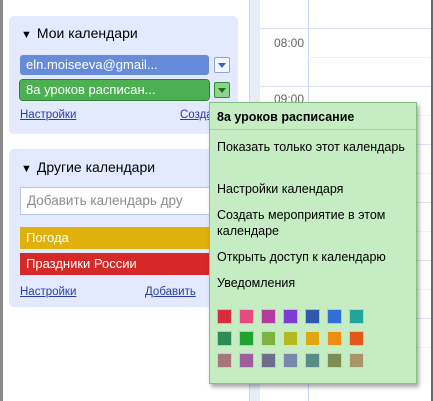 Image resolution: width=433 pixels, height=401 pixels. Describe the element at coordinates (196, 115) in the screenshot. I see `create-calendar-link: Созда` at that location.